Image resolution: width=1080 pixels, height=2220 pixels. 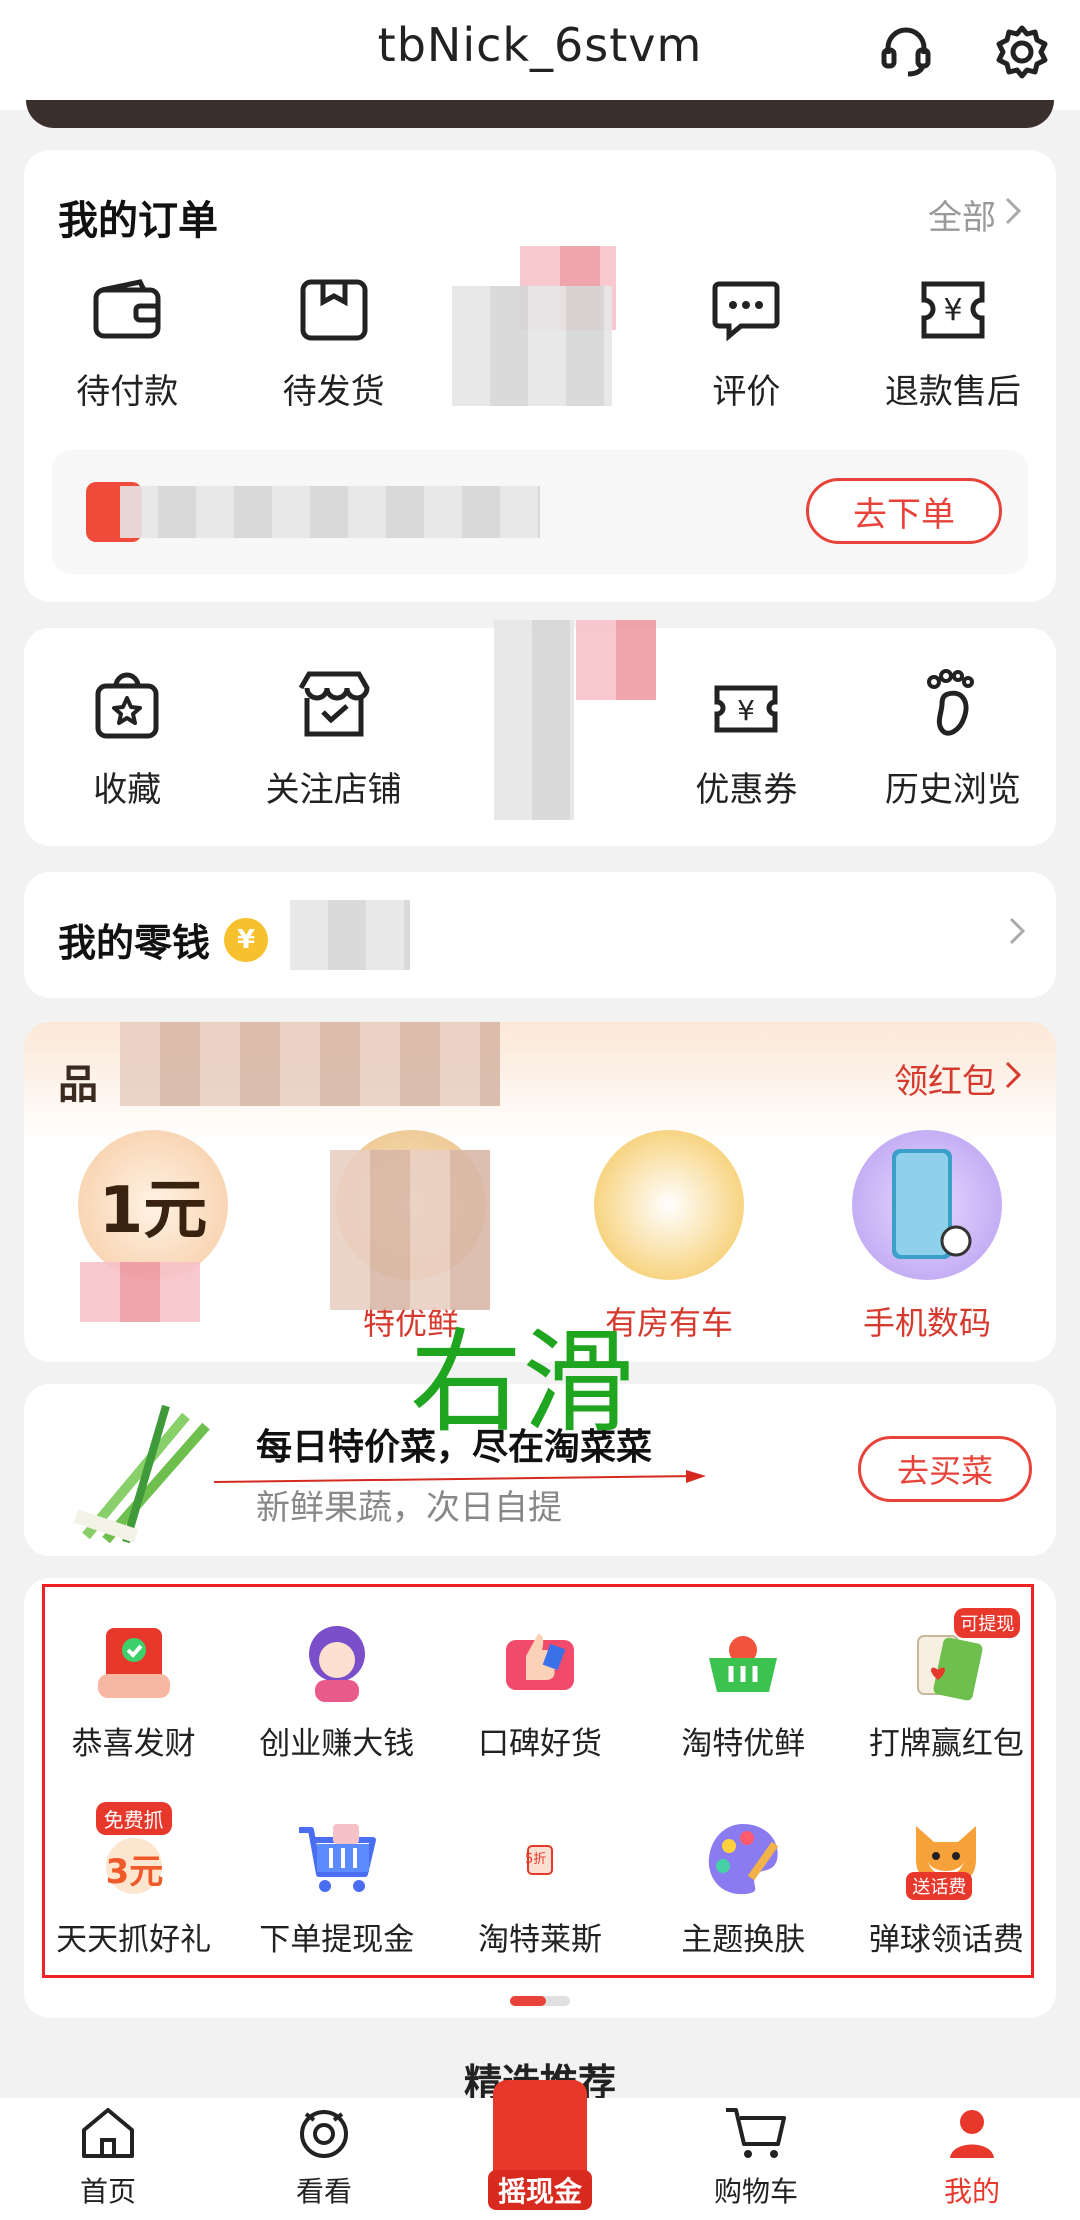 I want to click on shortcut-label: 历史浏览, so click(x=952, y=790).